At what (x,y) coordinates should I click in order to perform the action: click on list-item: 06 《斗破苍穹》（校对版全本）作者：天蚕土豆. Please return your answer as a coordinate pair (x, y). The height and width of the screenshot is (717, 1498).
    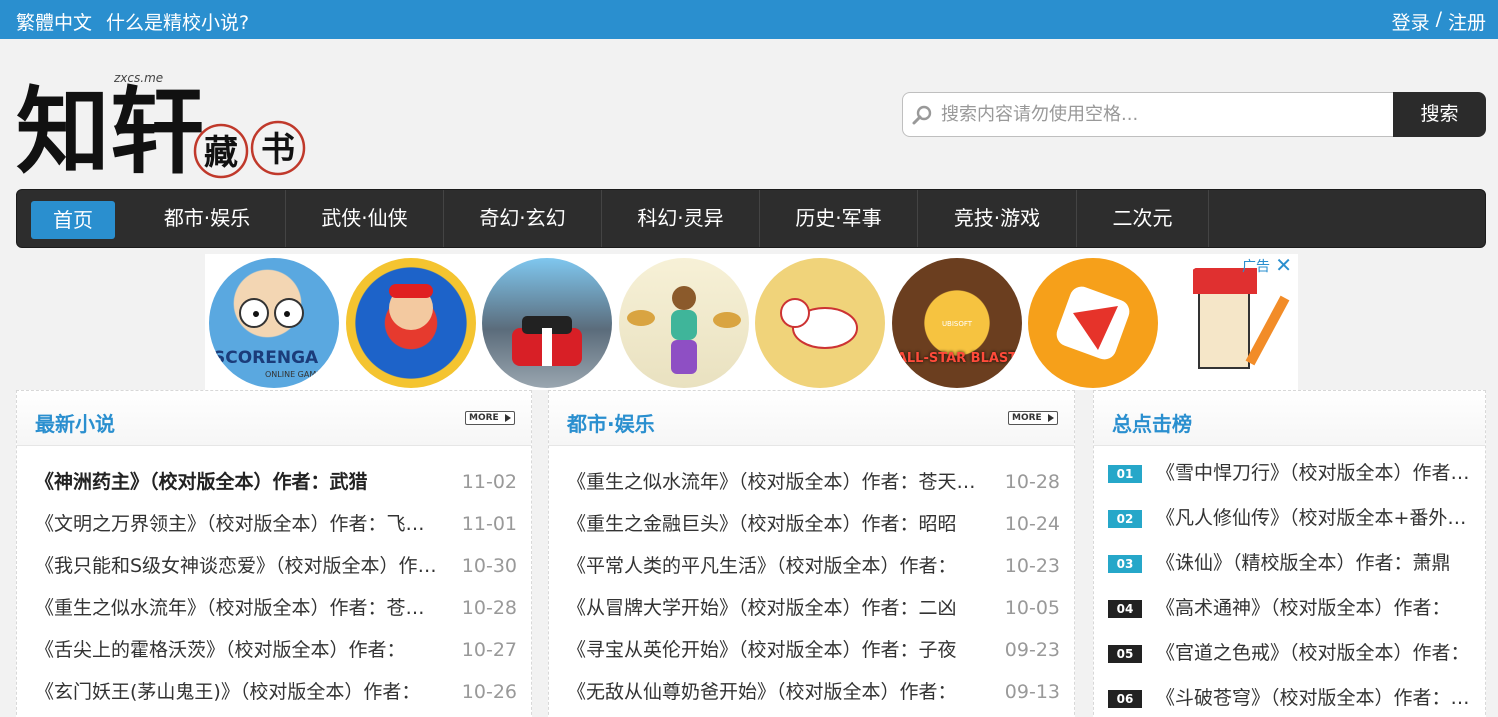
    Looking at the image, I should click on (1292, 696).